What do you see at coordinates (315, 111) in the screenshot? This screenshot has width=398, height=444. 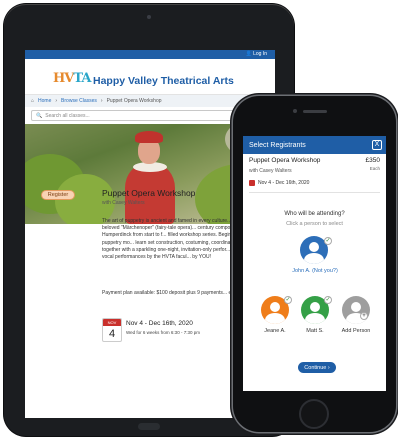 I see `phone-speaker` at bounding box center [315, 111].